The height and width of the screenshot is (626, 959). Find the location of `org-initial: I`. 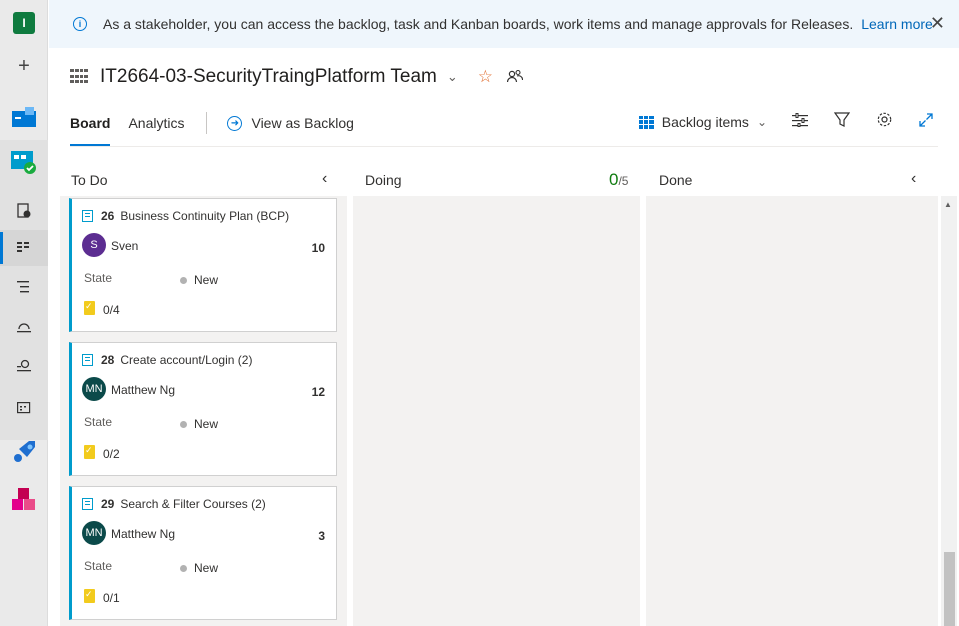

org-initial: I is located at coordinates (24, 23).